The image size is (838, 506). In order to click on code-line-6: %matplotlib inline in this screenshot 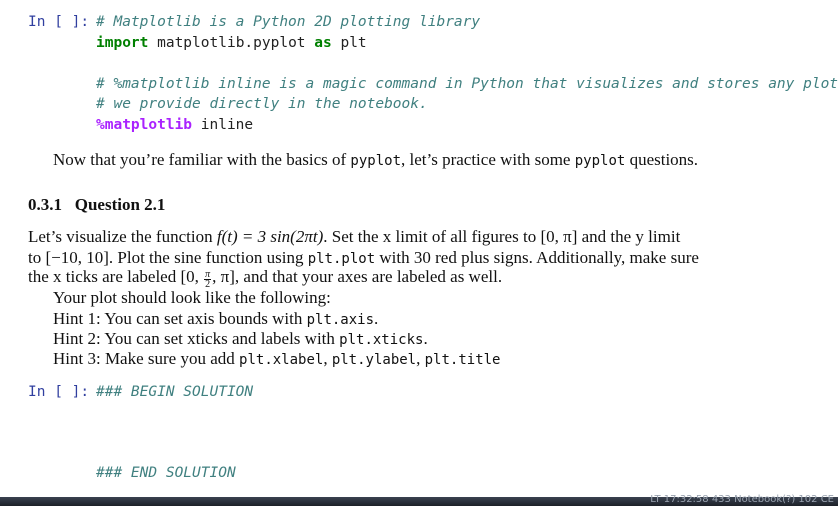, I will do `click(174, 125)`.